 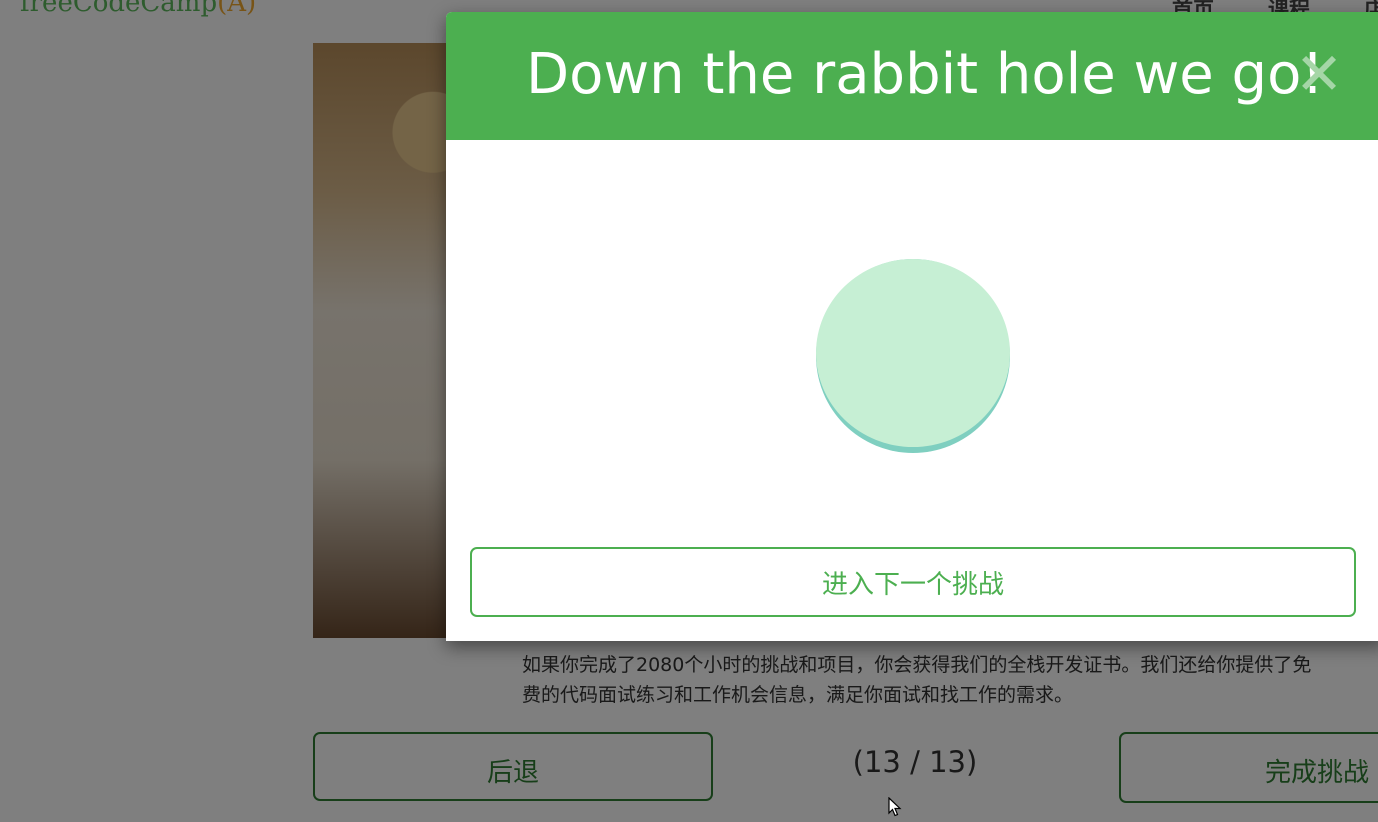 I want to click on modal-title: Down the rabbit hole we go!, so click(x=925, y=74).